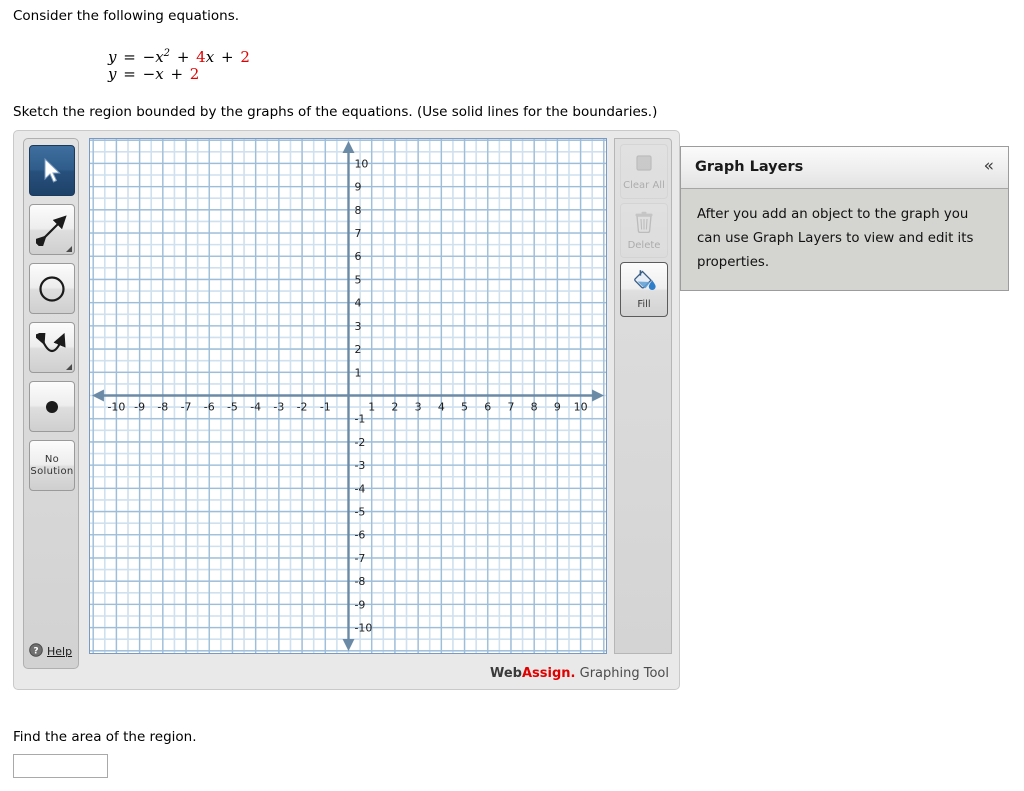 This screenshot has height=791, width=1024. Describe the element at coordinates (129, 74) in the screenshot. I see `equation-2-equals: =` at that location.